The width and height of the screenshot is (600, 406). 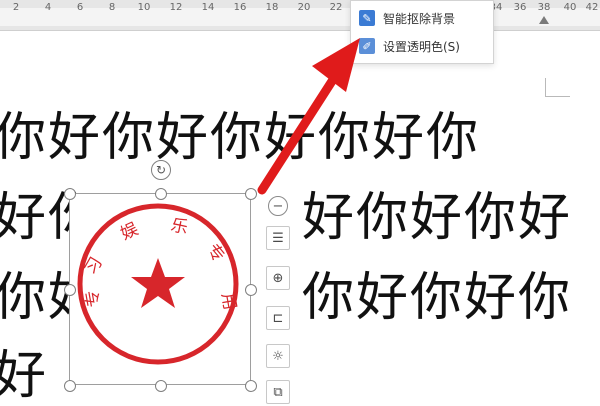 I want to click on ruler-label: 40, so click(x=570, y=7).